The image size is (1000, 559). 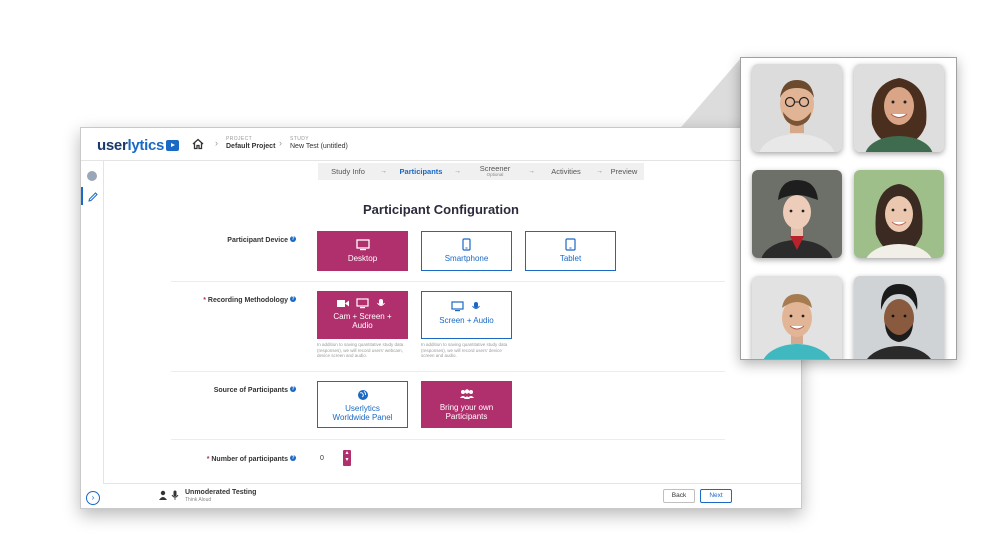 I want to click on step-label: Activities, so click(x=566, y=171).